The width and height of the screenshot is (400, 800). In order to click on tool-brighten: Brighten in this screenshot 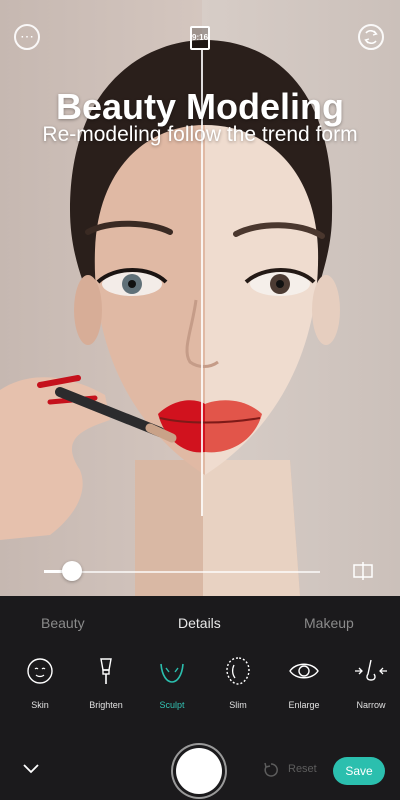, I will do `click(106, 683)`.